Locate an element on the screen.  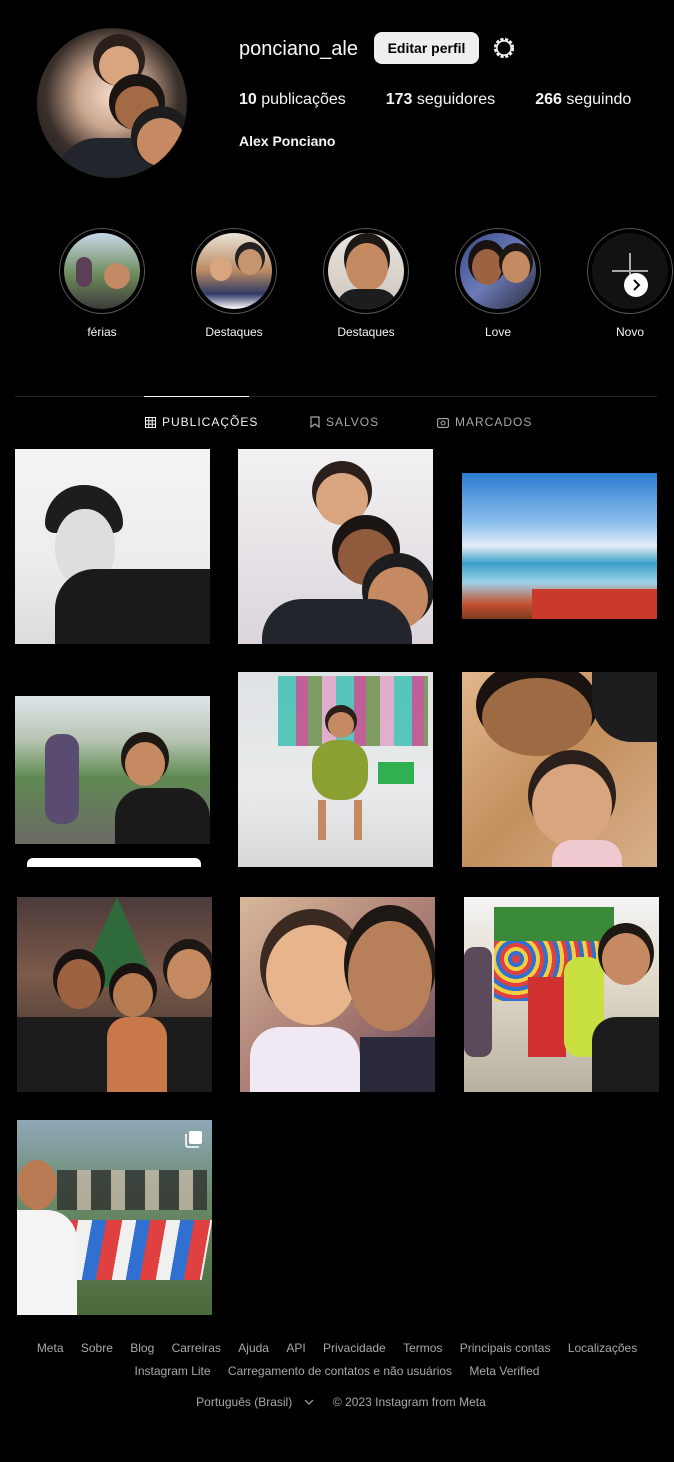
next-highlights-button is located at coordinates (636, 285).